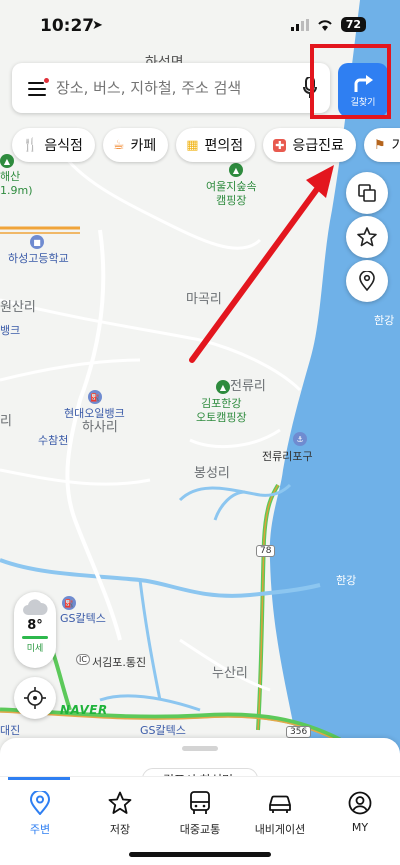 The image size is (400, 865). I want to click on gs-gas-pin-icon: ⛽, so click(69, 603).